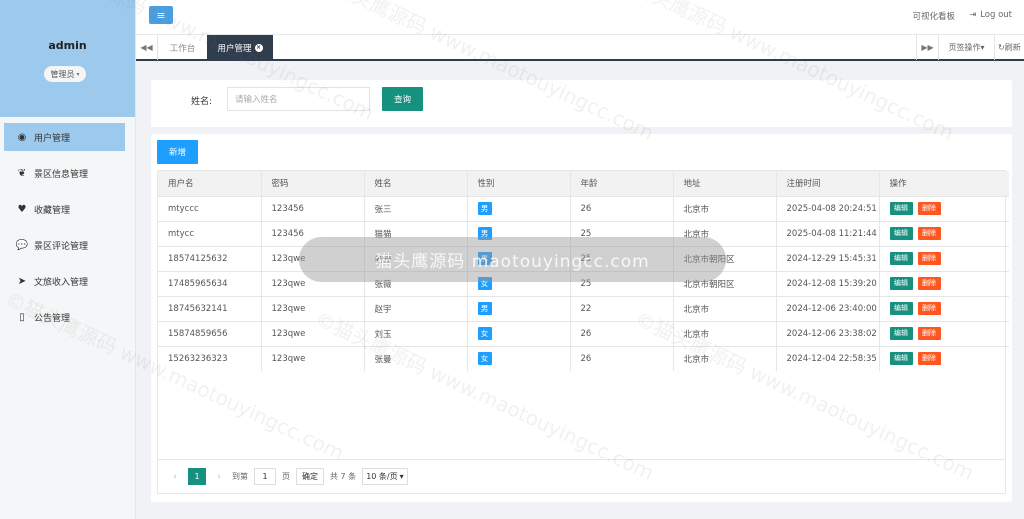  I want to click on cell-registered: 2024-12-06 23:40:00, so click(828, 308).